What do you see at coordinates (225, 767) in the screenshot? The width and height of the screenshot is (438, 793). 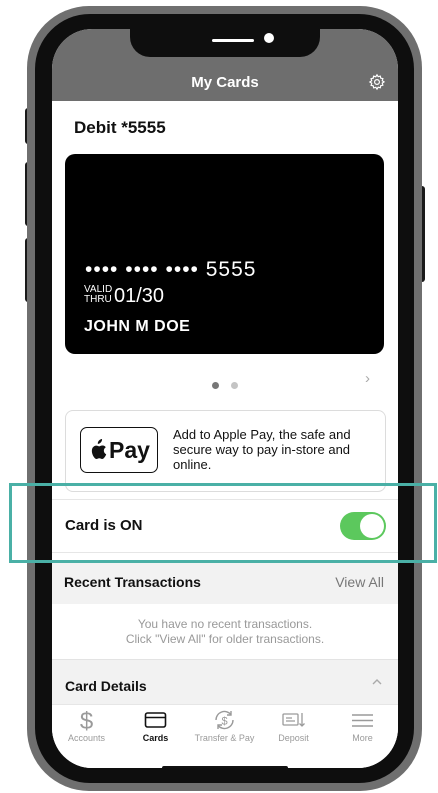 I see `home-indicator` at bounding box center [225, 767].